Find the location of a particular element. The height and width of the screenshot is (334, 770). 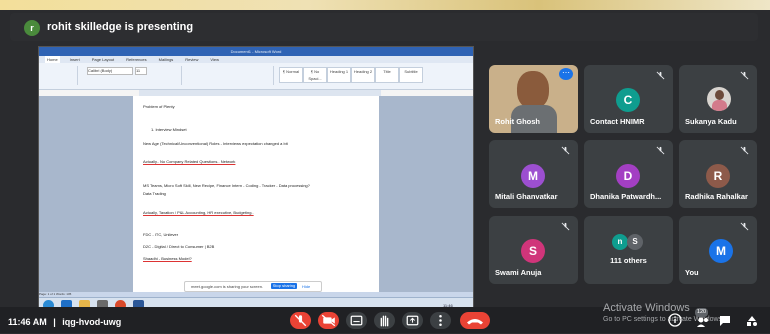

others-count: 111 others is located at coordinates (628, 260).